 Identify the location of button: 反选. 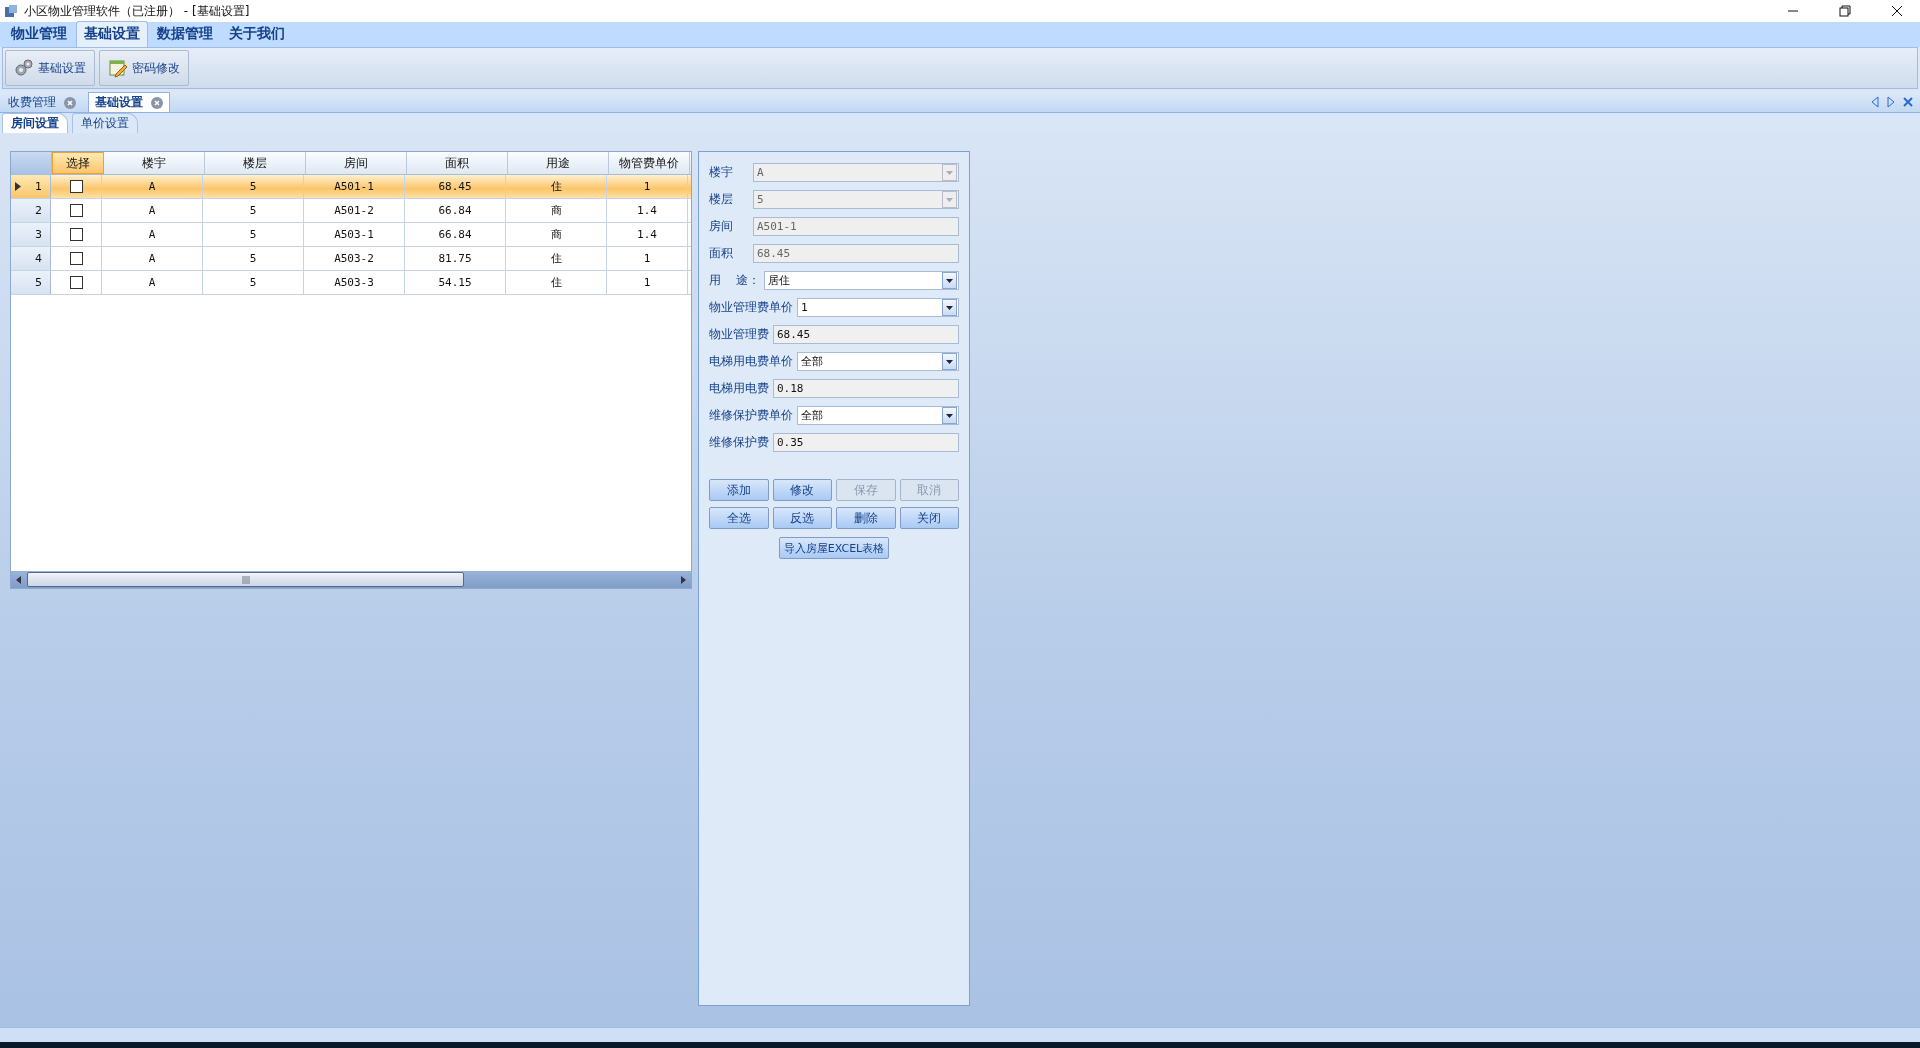
(802, 518).